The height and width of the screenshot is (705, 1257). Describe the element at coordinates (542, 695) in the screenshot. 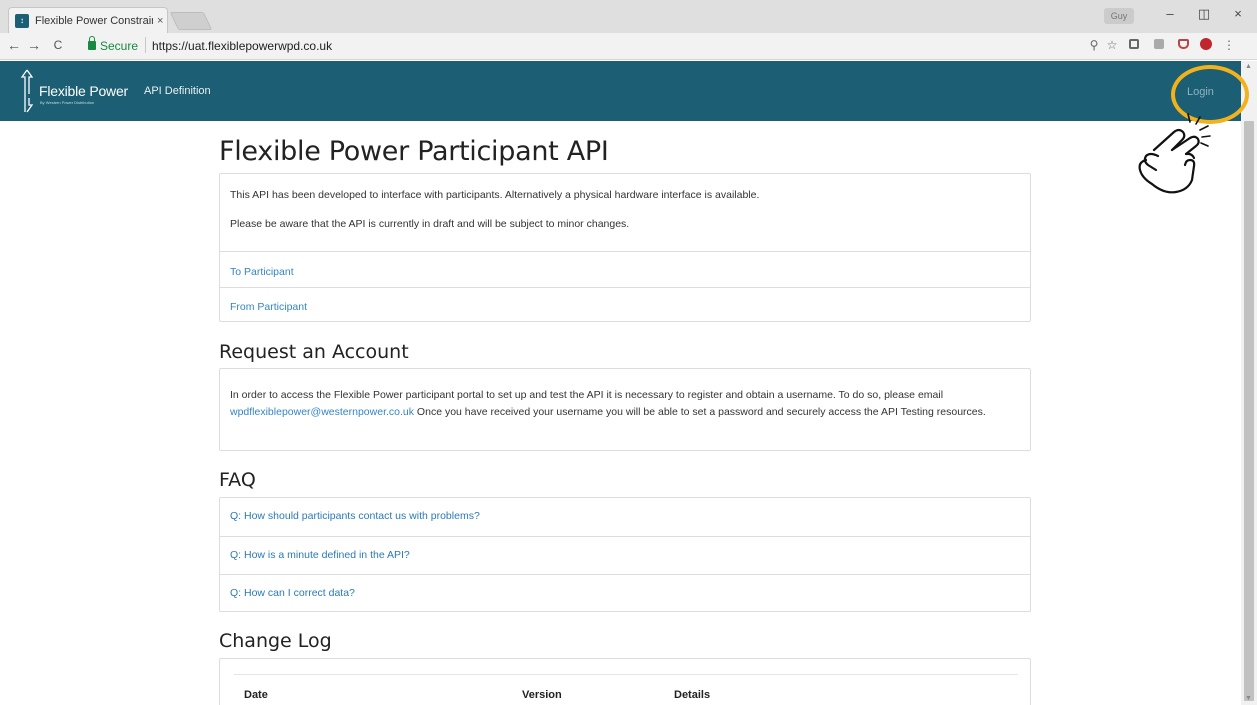

I see `column-header-version: Version` at that location.